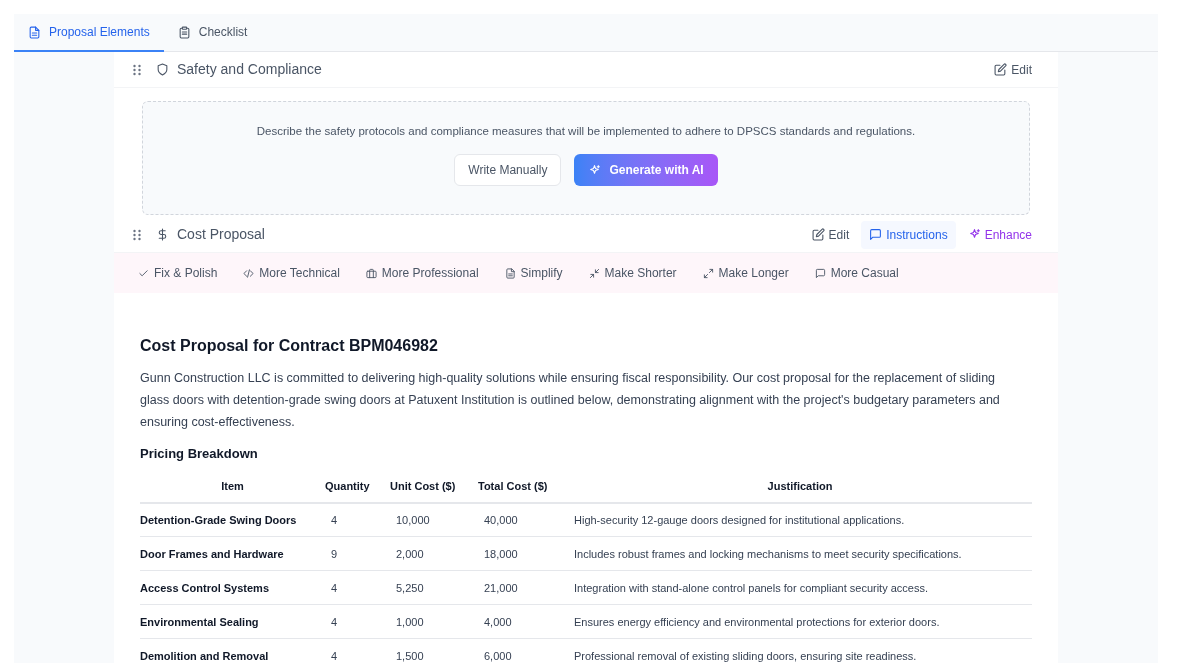 This screenshot has height=663, width=1178. I want to click on table-cell: Includes robust frames and locking mechanisms to meet security specifications., so click(800, 553).